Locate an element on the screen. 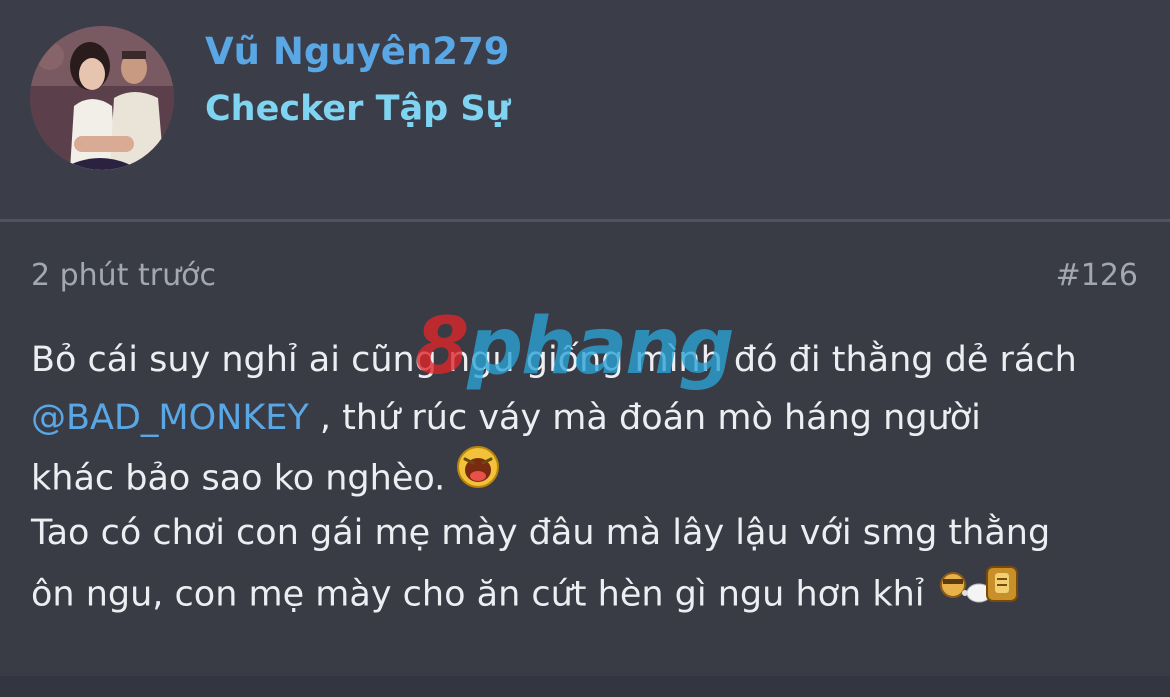  laughing-emoji-icon is located at coordinates (478, 476).